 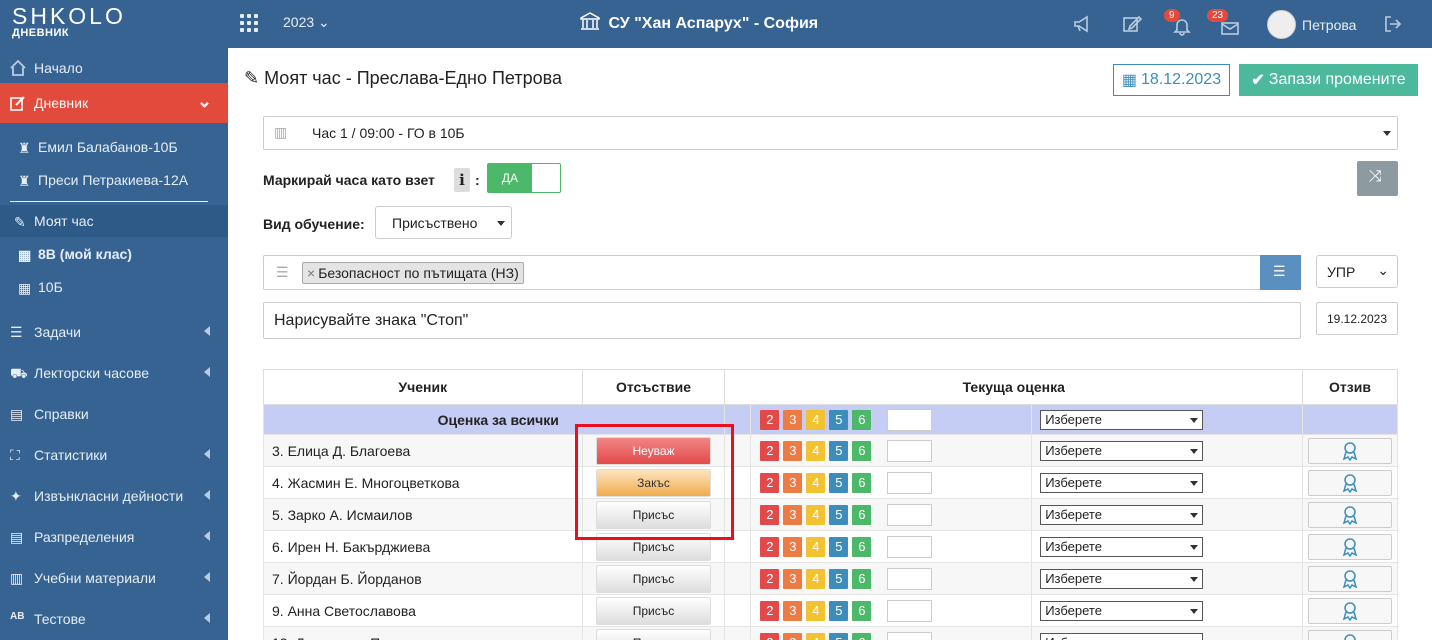 What do you see at coordinates (99, 22) in the screenshot?
I see `logo: SHKOLO ДНЕВНИК` at bounding box center [99, 22].